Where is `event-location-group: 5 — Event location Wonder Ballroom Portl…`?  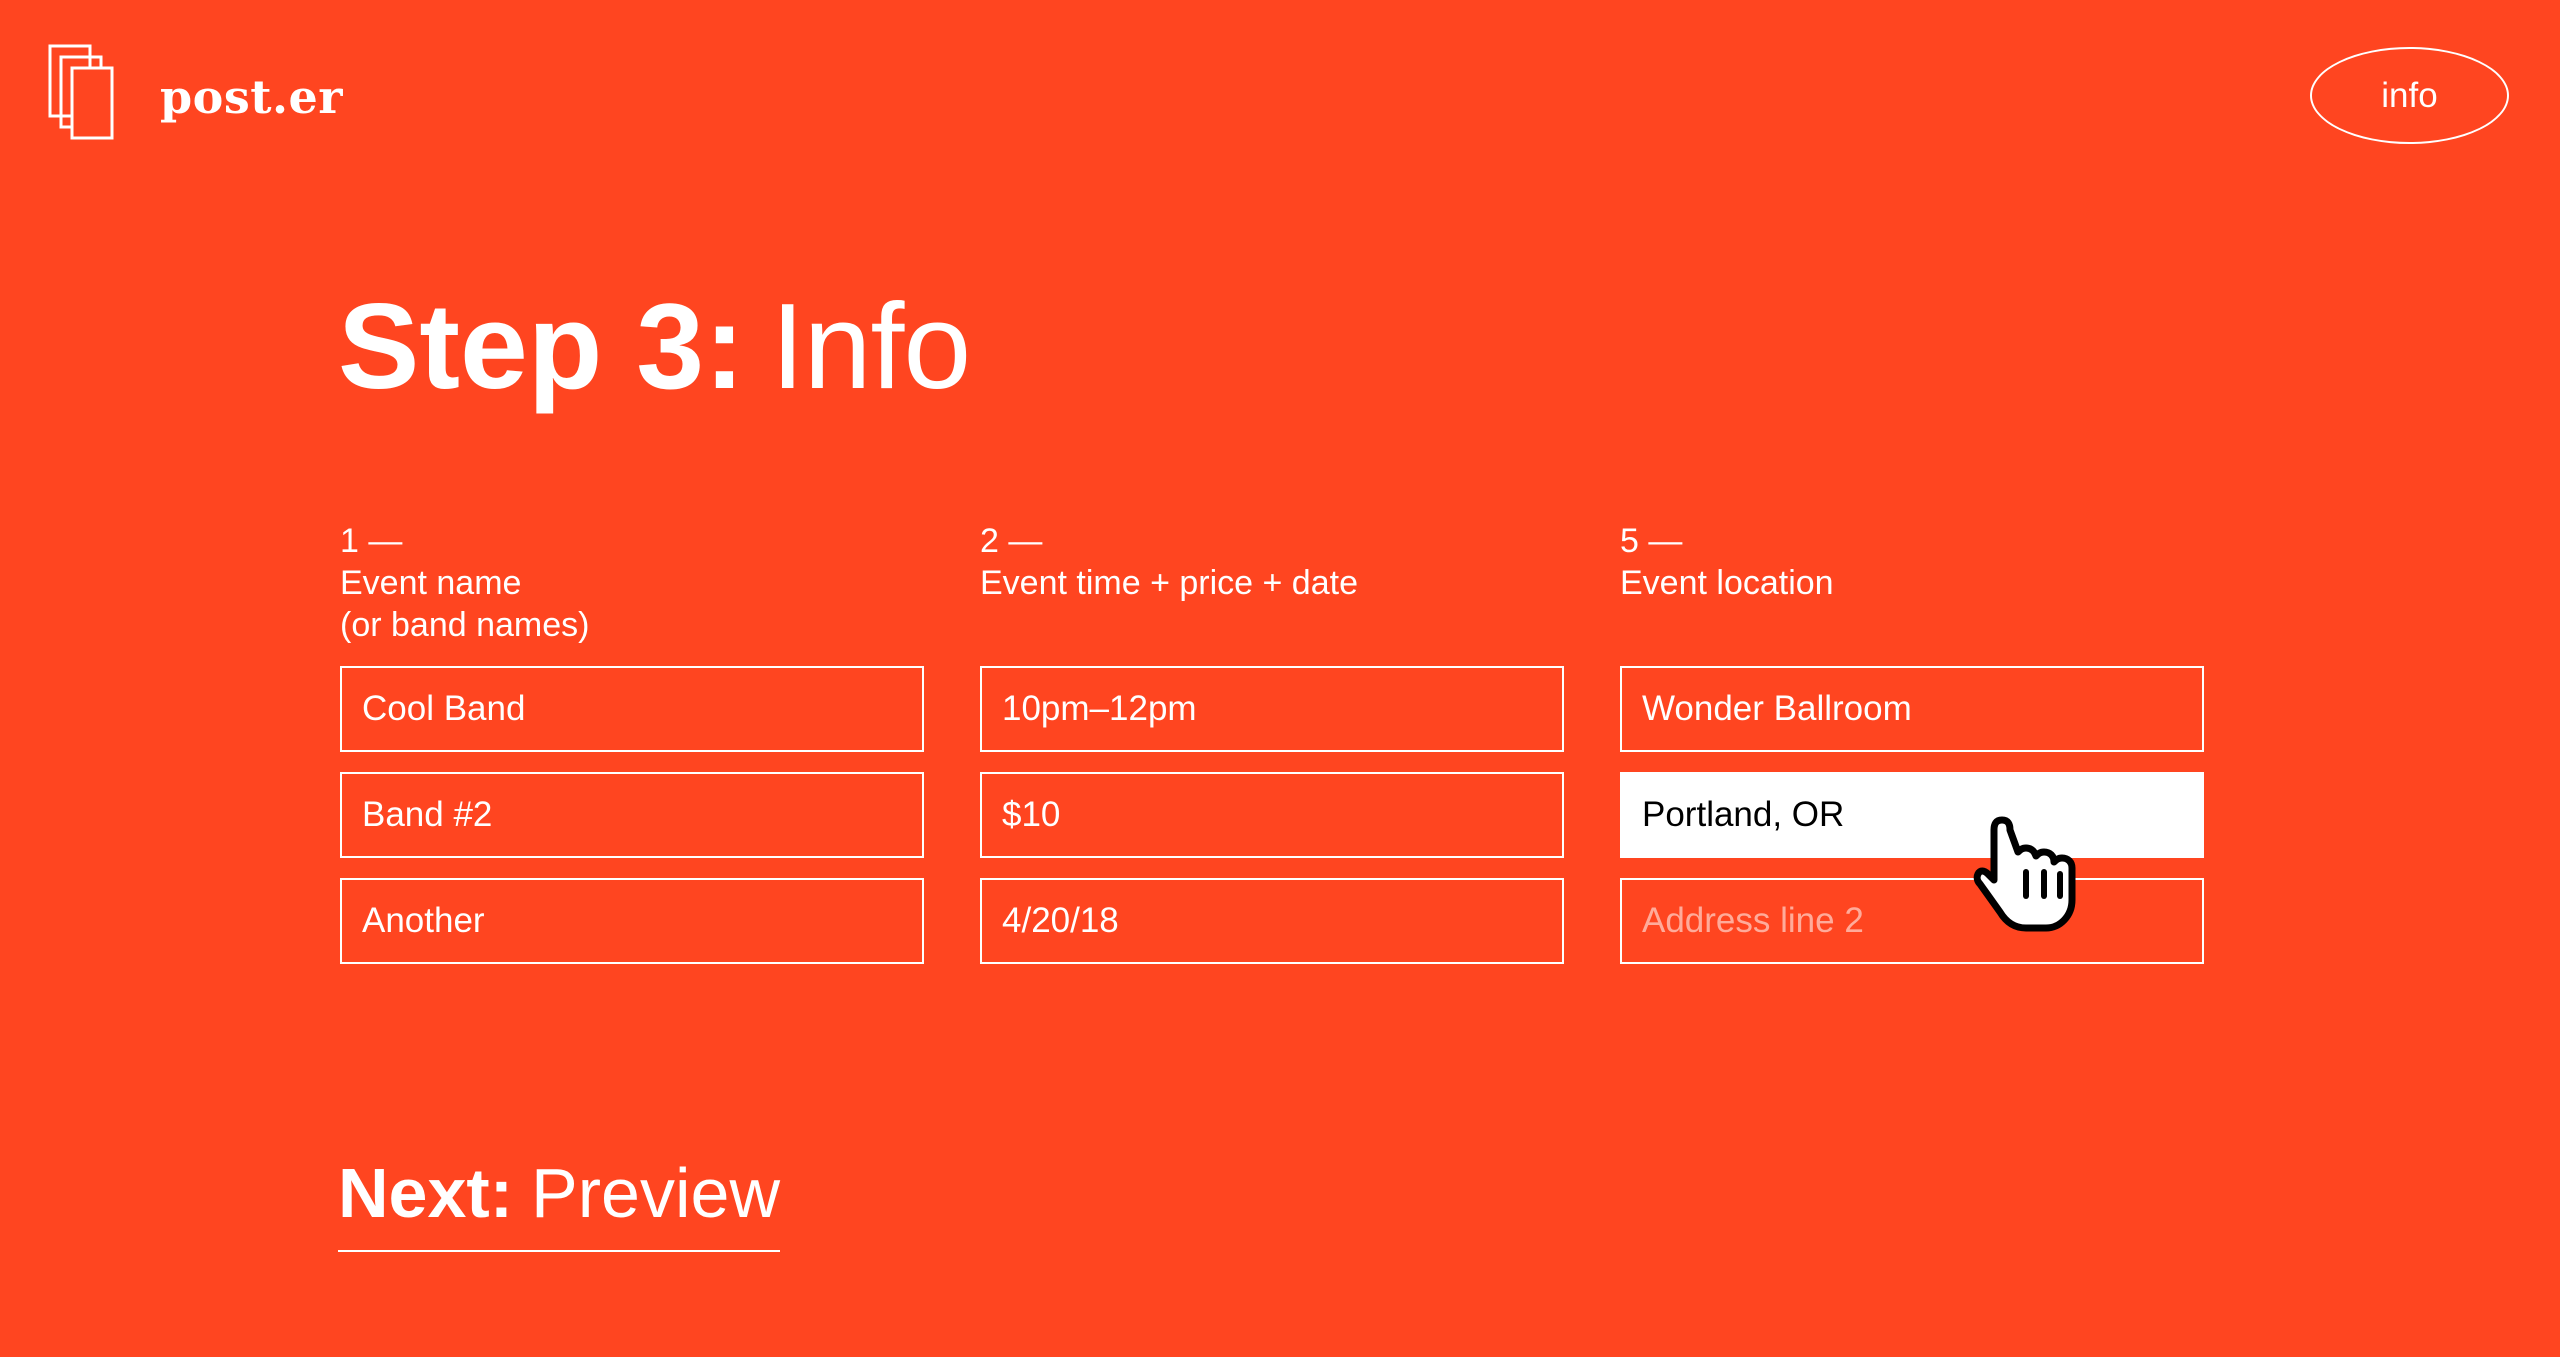 event-location-group: 5 — Event location Wonder Ballroom Portl… is located at coordinates (1912, 742).